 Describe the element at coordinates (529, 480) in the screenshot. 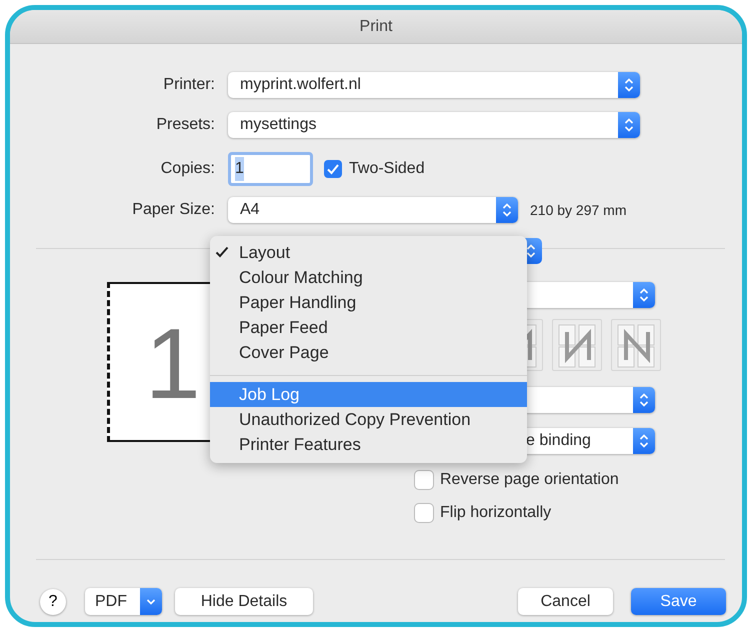

I see `checkbox-label: Reverse page orientation` at that location.